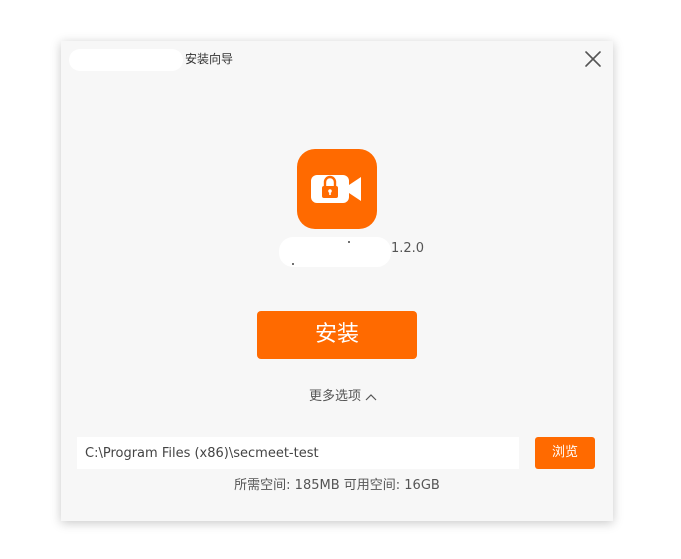  Describe the element at coordinates (565, 453) in the screenshot. I see `browse-button: 浏览` at that location.